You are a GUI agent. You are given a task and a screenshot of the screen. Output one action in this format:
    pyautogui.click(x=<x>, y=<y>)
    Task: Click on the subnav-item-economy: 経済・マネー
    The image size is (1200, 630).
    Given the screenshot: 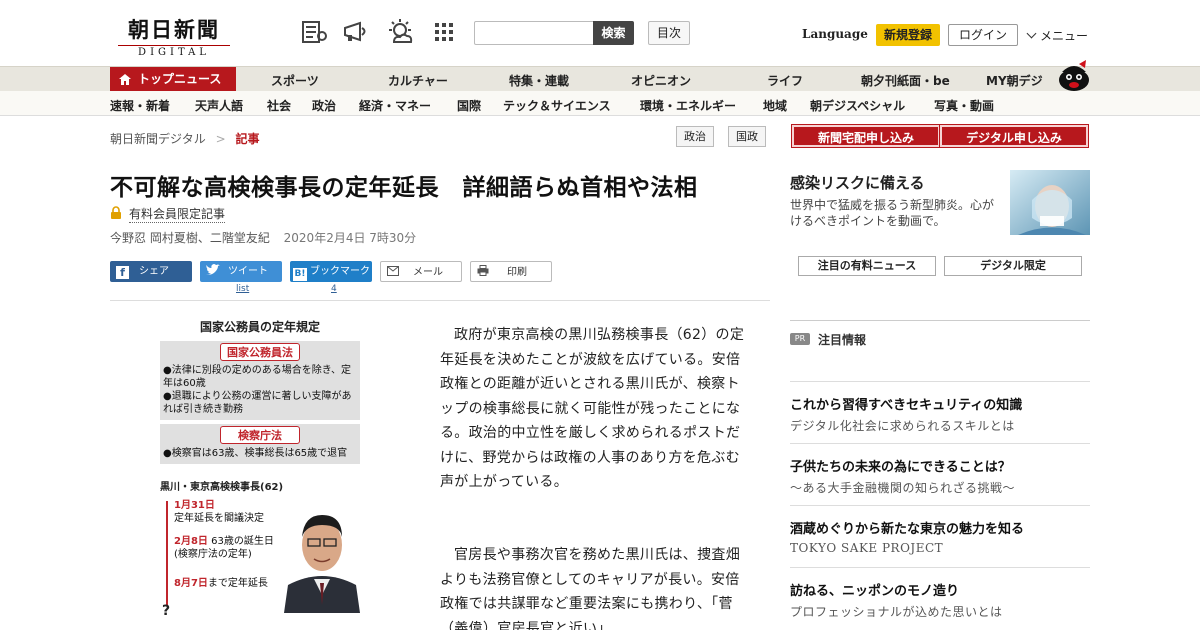 What is the action you would take?
    pyautogui.click(x=395, y=105)
    